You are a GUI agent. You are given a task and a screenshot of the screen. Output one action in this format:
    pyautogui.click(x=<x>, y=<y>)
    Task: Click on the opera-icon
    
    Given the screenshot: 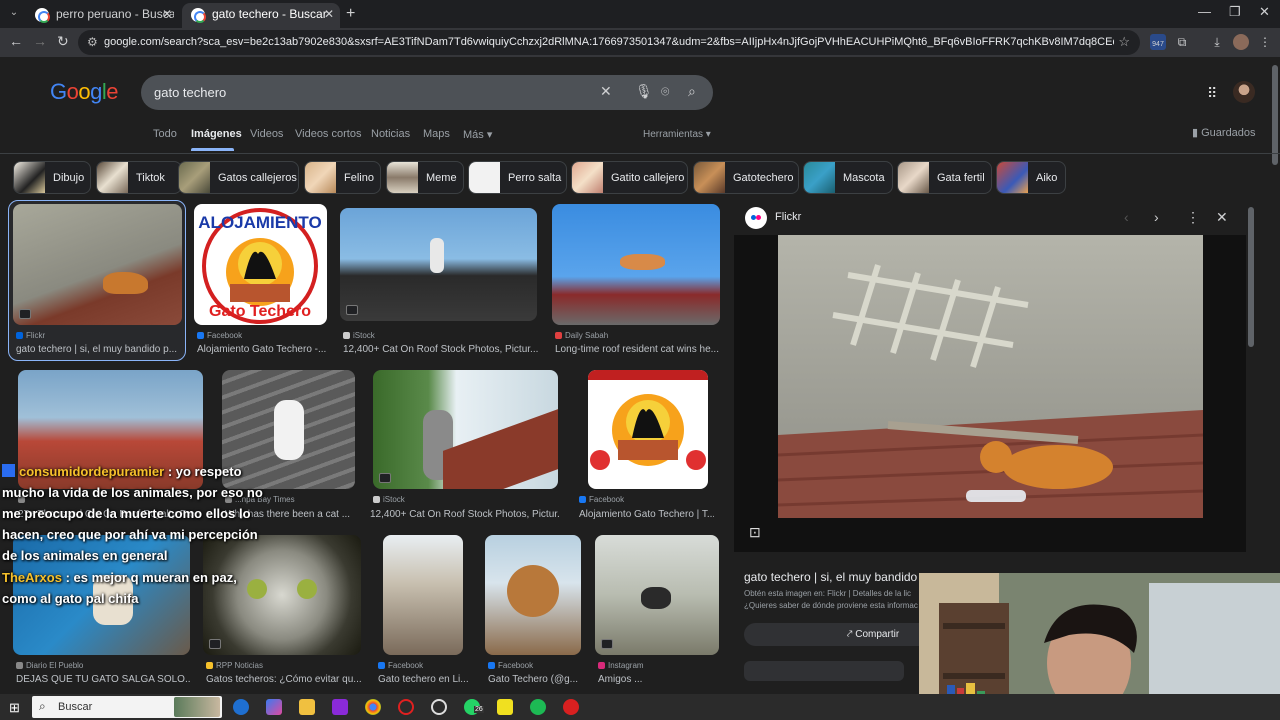 What is the action you would take?
    pyautogui.click(x=406, y=707)
    